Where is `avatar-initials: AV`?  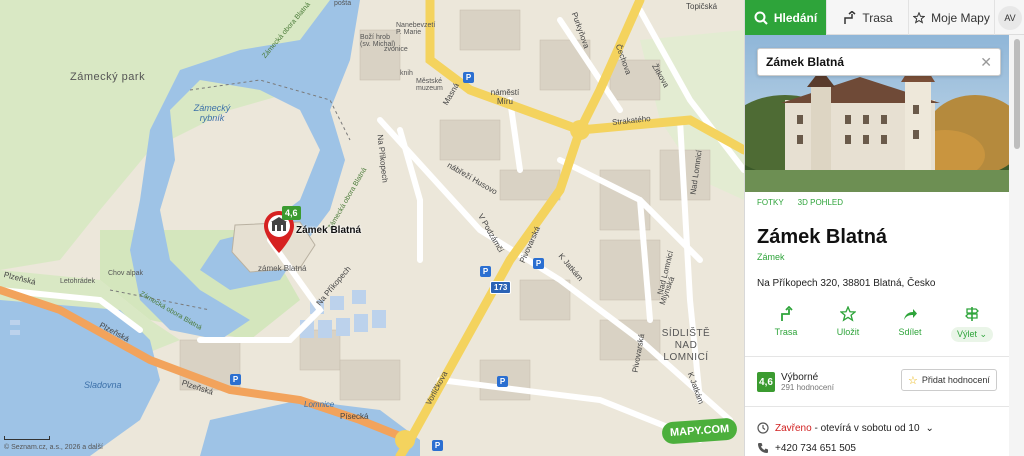 avatar-initials: AV is located at coordinates (1010, 17).